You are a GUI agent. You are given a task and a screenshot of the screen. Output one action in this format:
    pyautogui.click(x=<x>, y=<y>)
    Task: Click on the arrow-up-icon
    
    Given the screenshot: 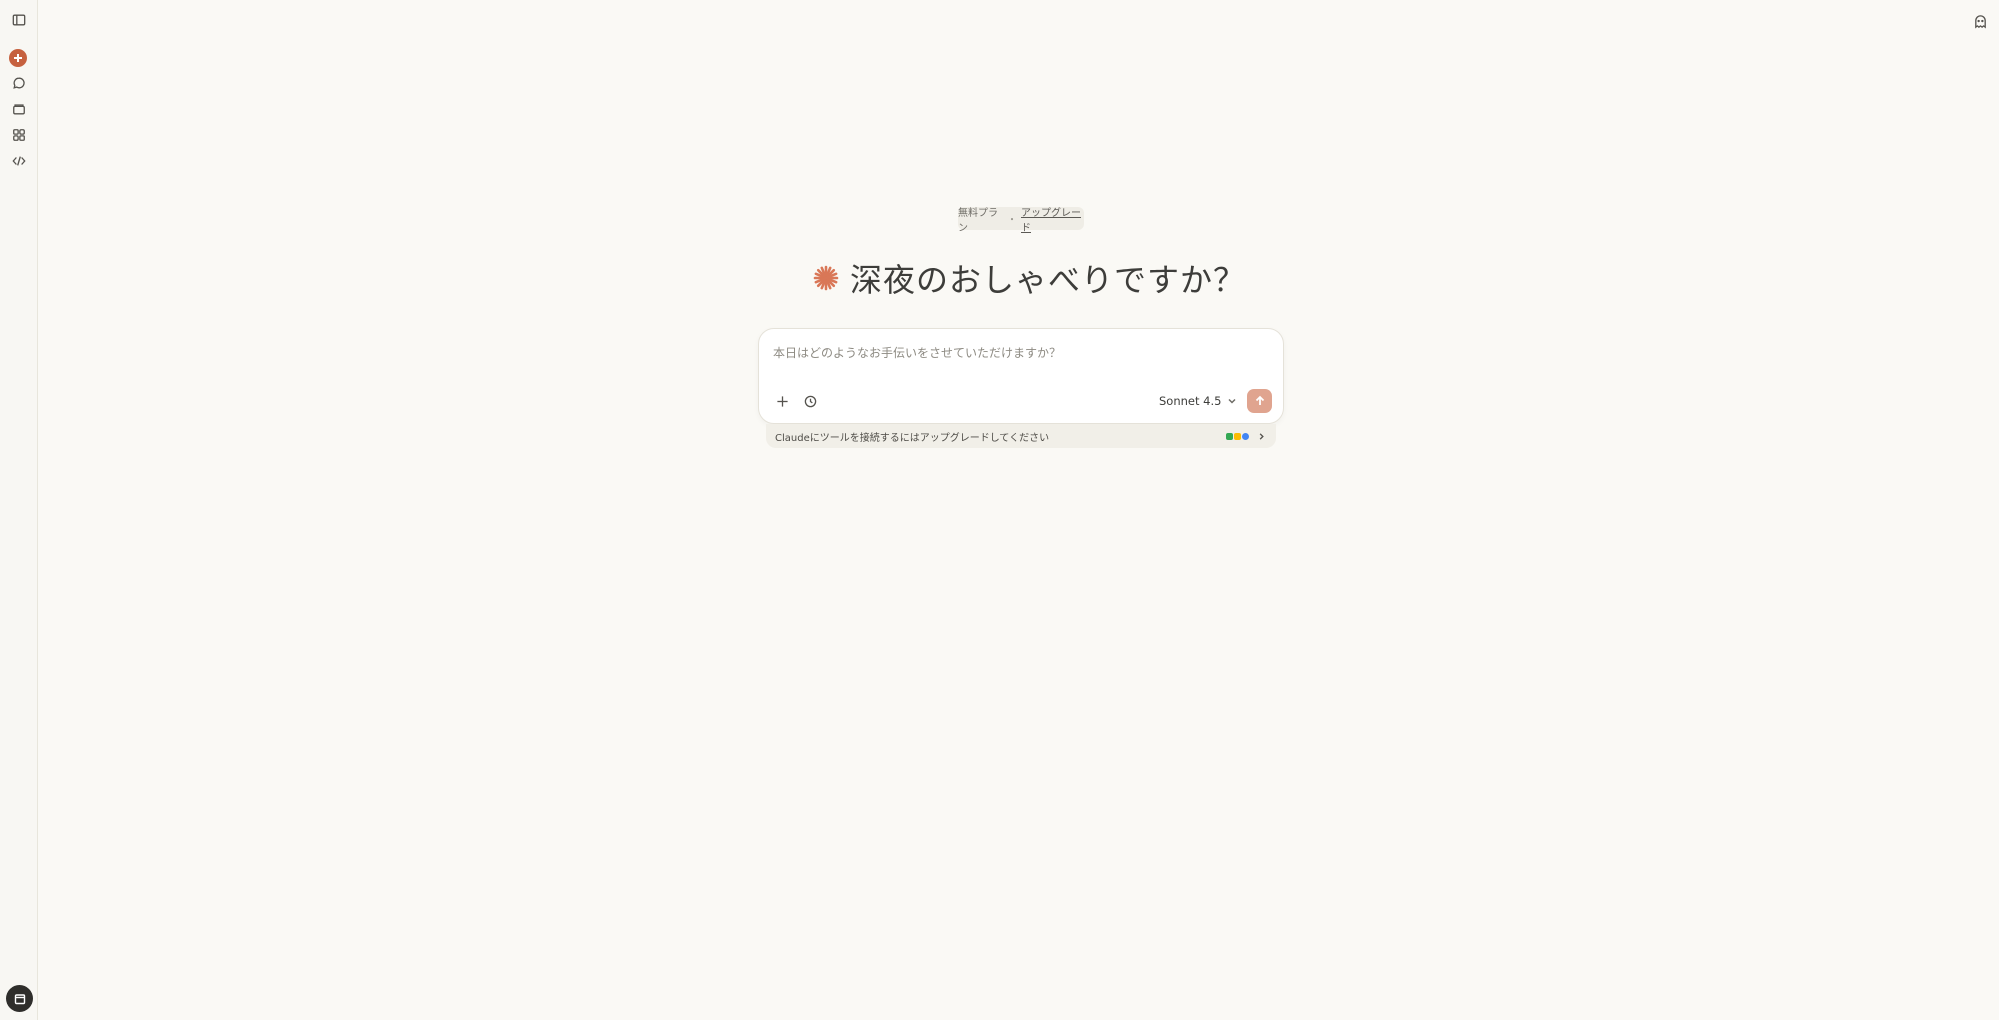 What is the action you would take?
    pyautogui.click(x=1259, y=400)
    